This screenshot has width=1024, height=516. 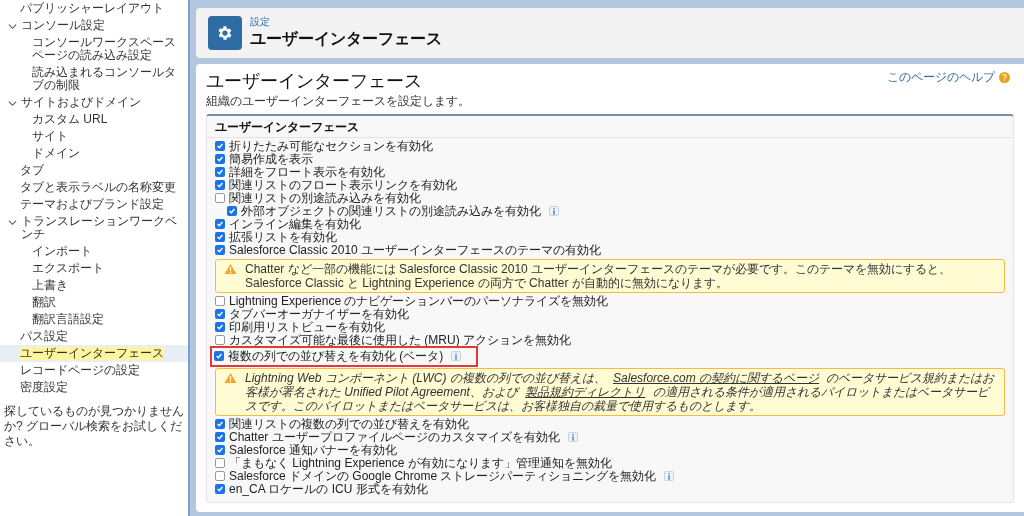 What do you see at coordinates (44, 387) in the screenshot?
I see `nav-label: 密度設定` at bounding box center [44, 387].